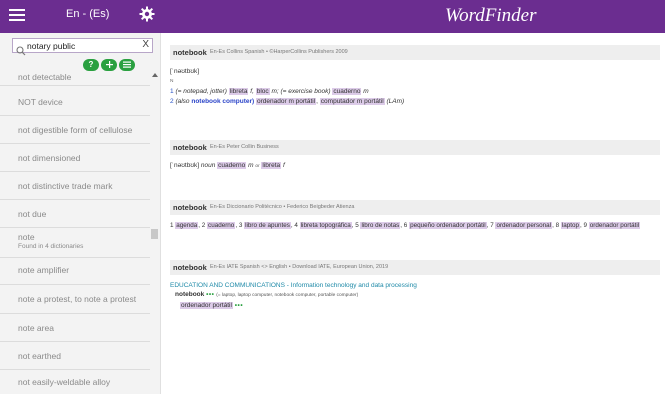 The height and width of the screenshot is (394, 665). I want to click on add-button, so click(109, 65).